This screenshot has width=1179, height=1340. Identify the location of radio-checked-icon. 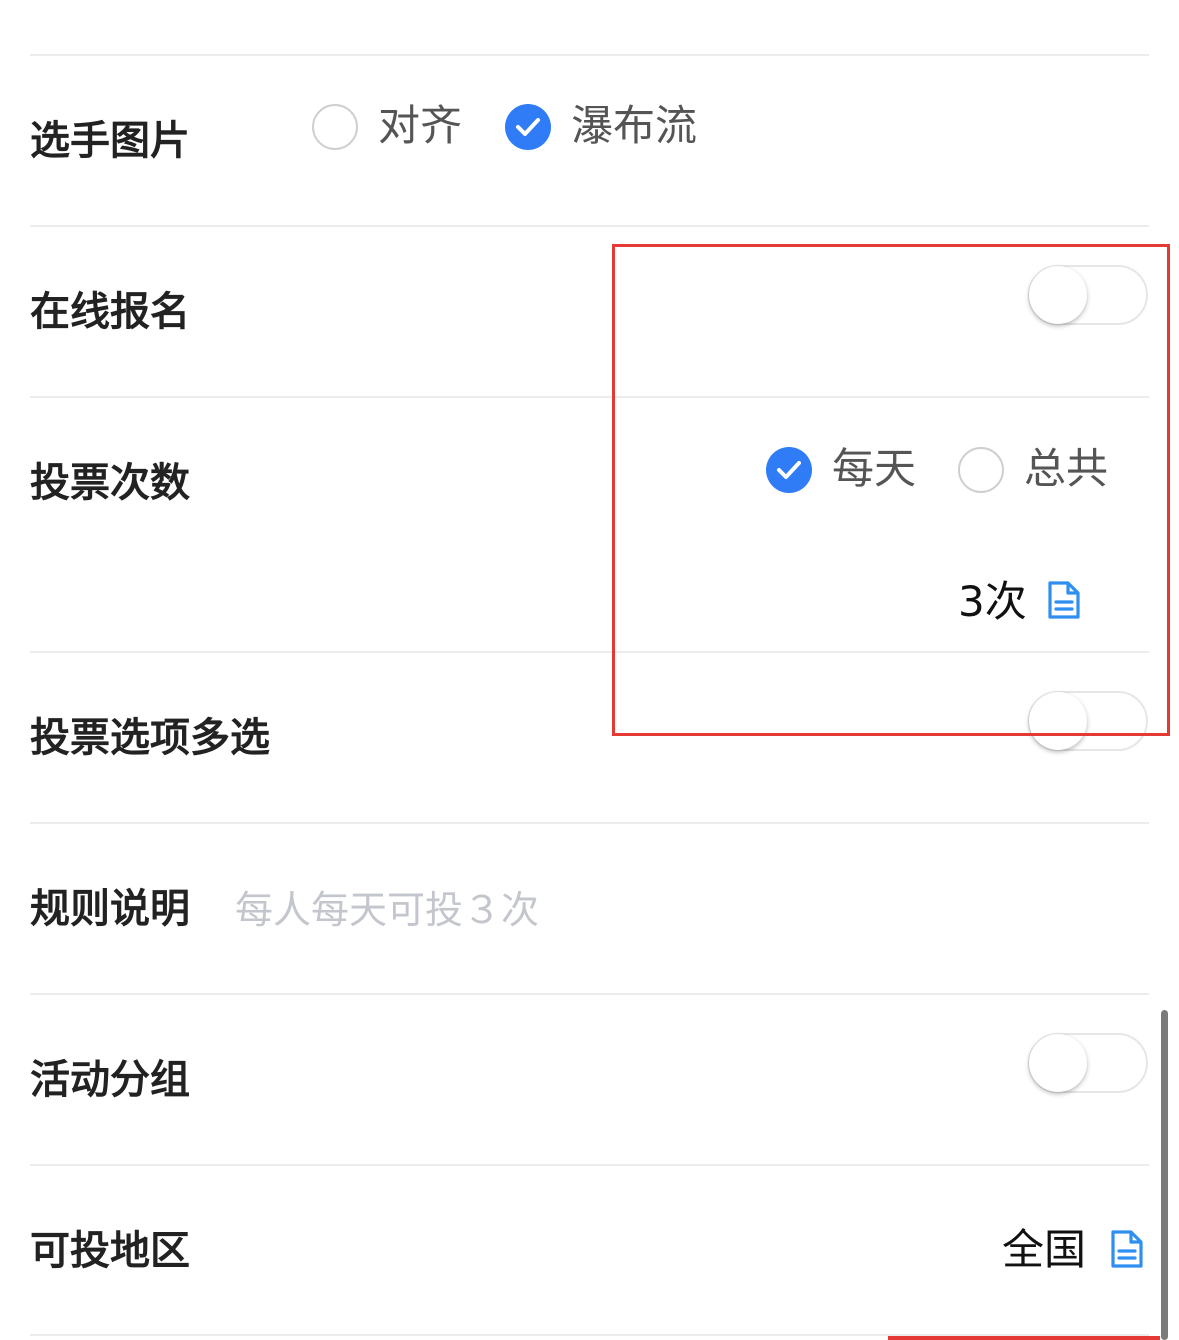
(528, 127).